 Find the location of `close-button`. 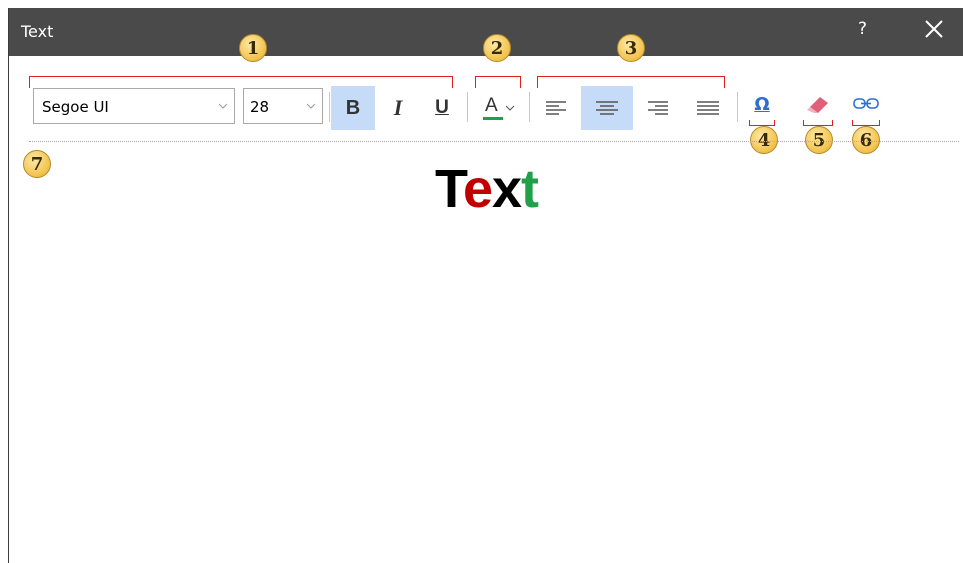

close-button is located at coordinates (934, 29).